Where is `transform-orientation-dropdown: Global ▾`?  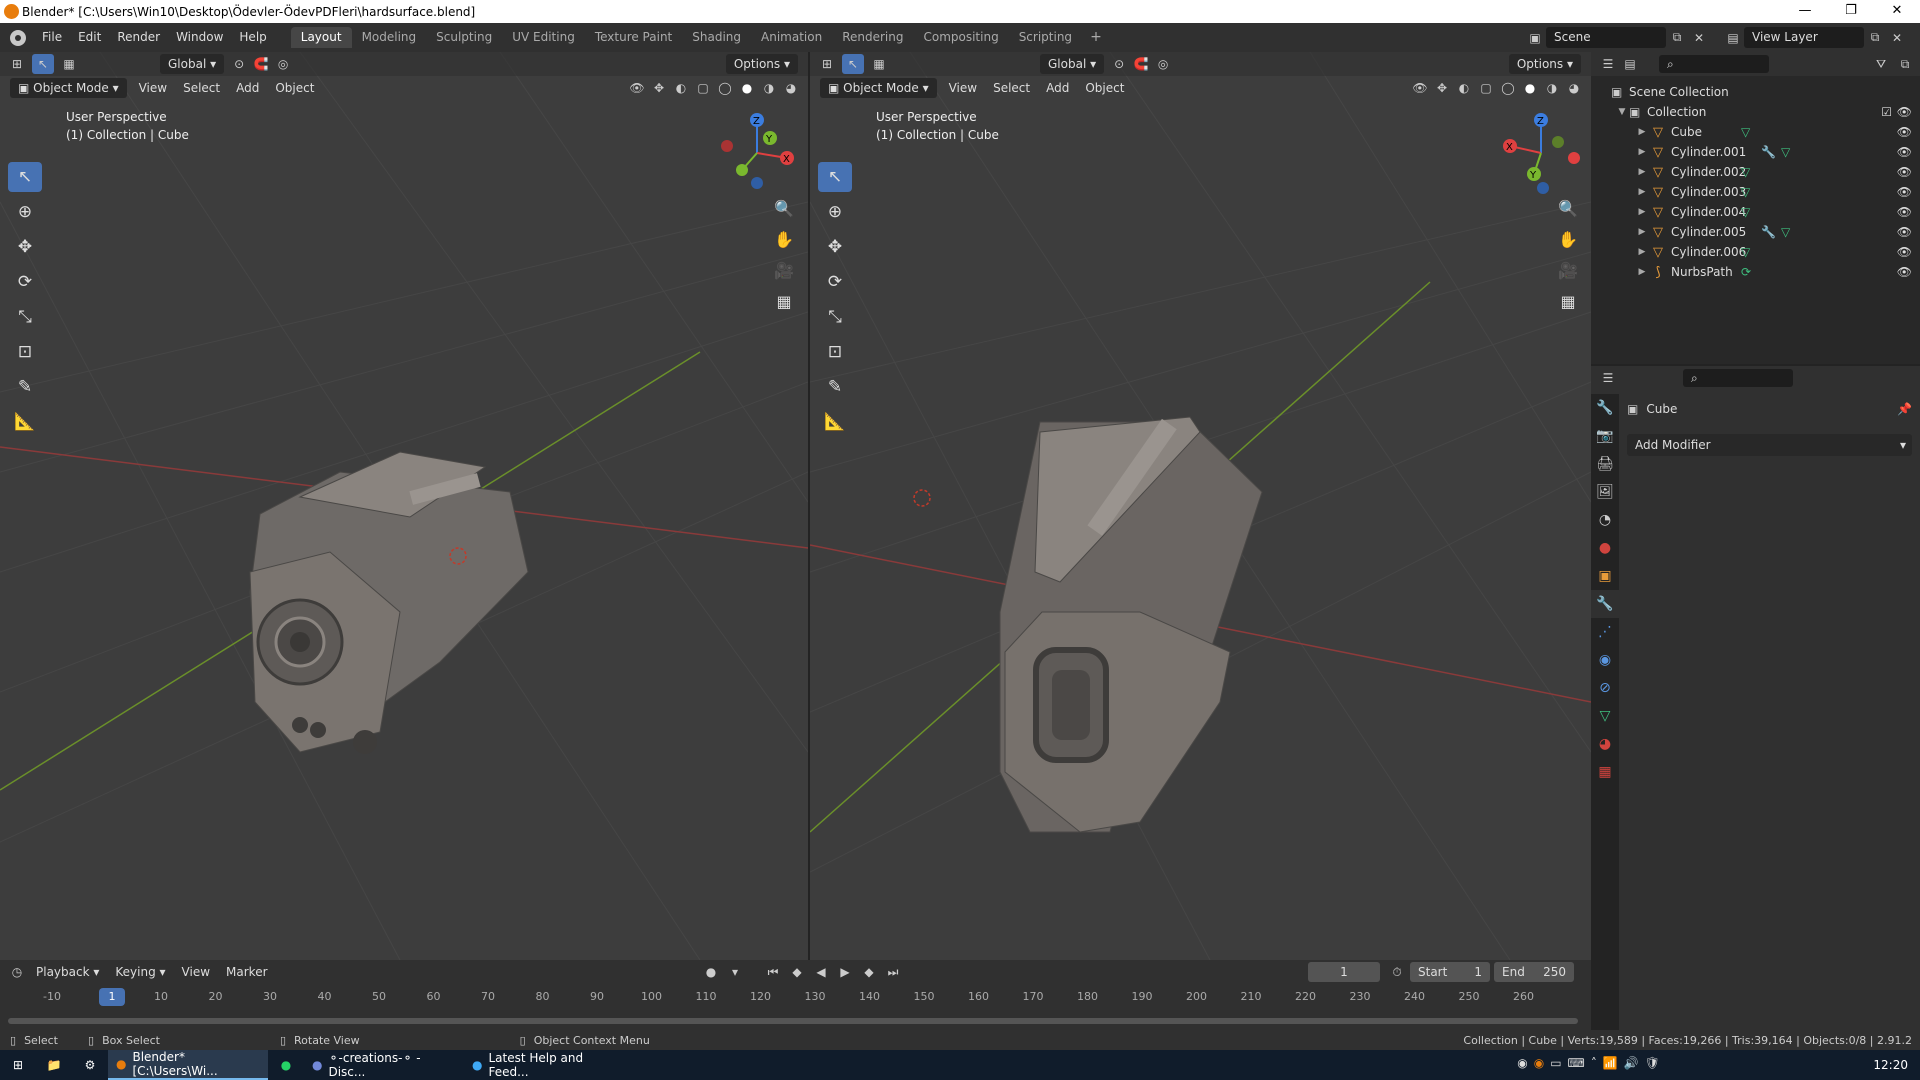 transform-orientation-dropdown: Global ▾ is located at coordinates (192, 64).